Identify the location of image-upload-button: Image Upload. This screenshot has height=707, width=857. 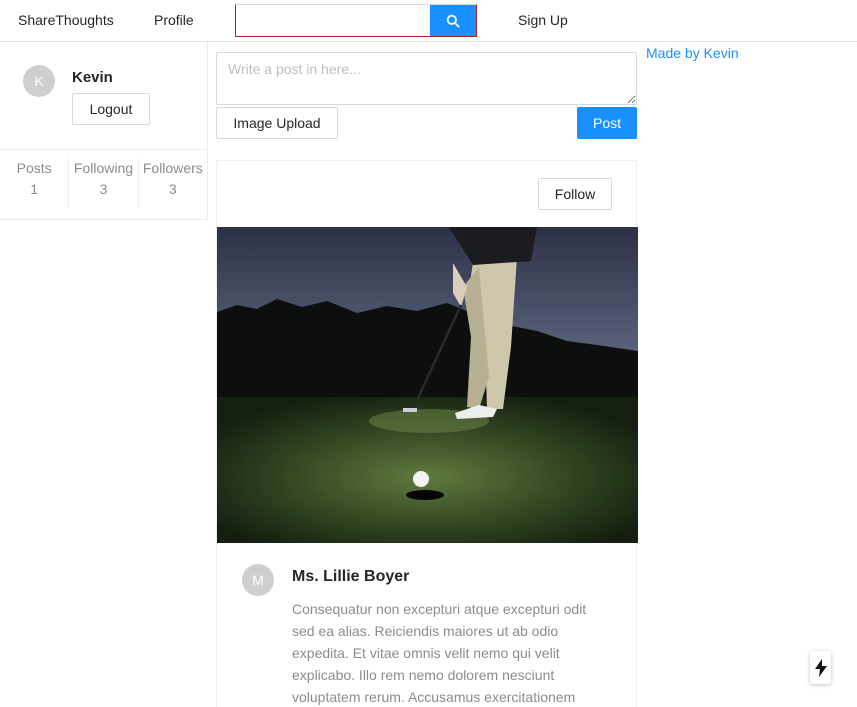
(277, 123).